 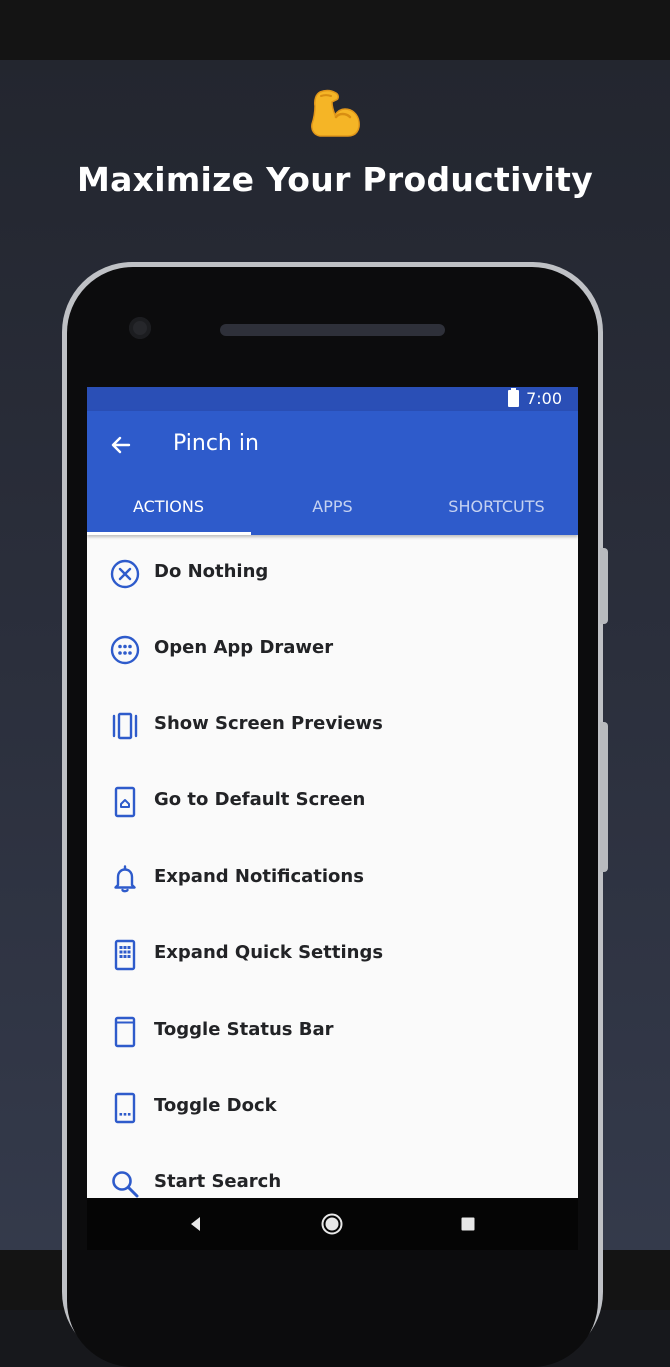 I want to click on battery-icon, so click(x=513, y=397).